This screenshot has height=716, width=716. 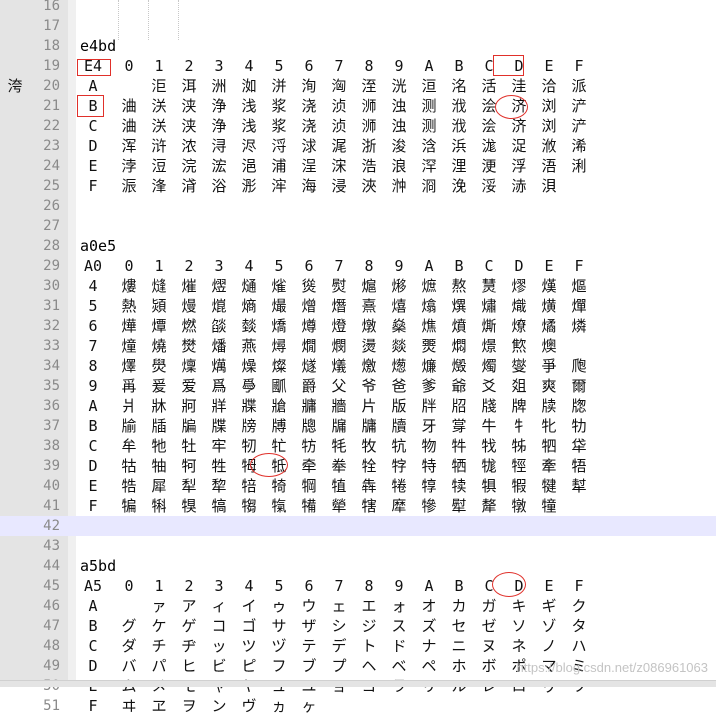 I want to click on grid-cell: 熽, so click(x=489, y=306).